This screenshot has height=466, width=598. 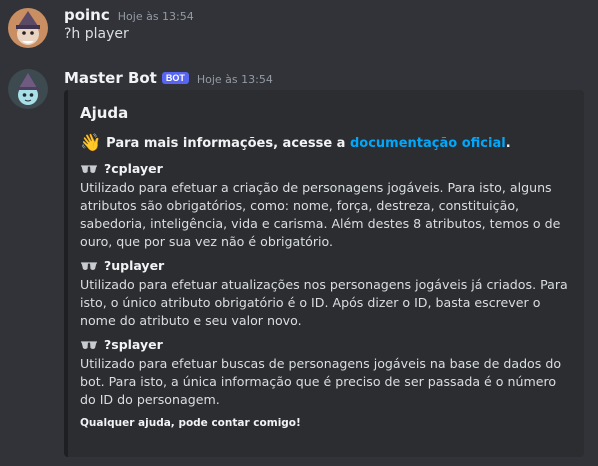 I want to click on embed-title: Ajuda, so click(x=104, y=113).